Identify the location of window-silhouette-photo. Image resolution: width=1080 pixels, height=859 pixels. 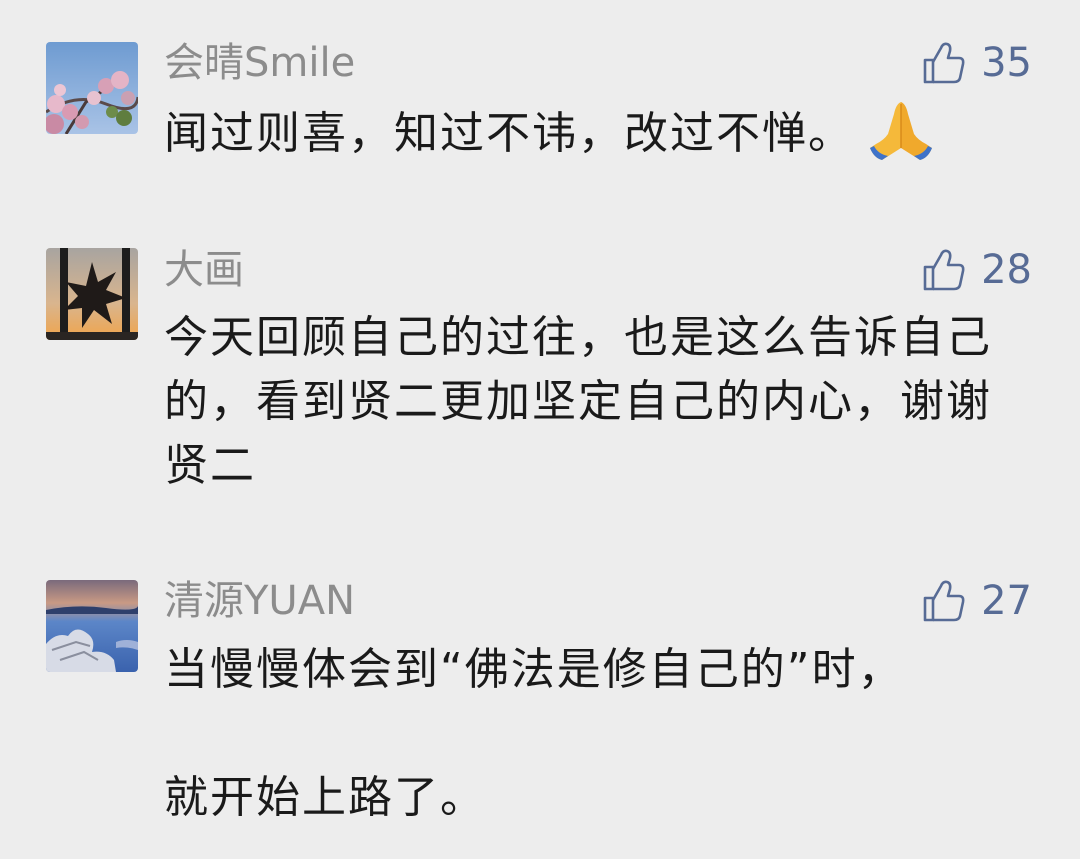
(92, 294).